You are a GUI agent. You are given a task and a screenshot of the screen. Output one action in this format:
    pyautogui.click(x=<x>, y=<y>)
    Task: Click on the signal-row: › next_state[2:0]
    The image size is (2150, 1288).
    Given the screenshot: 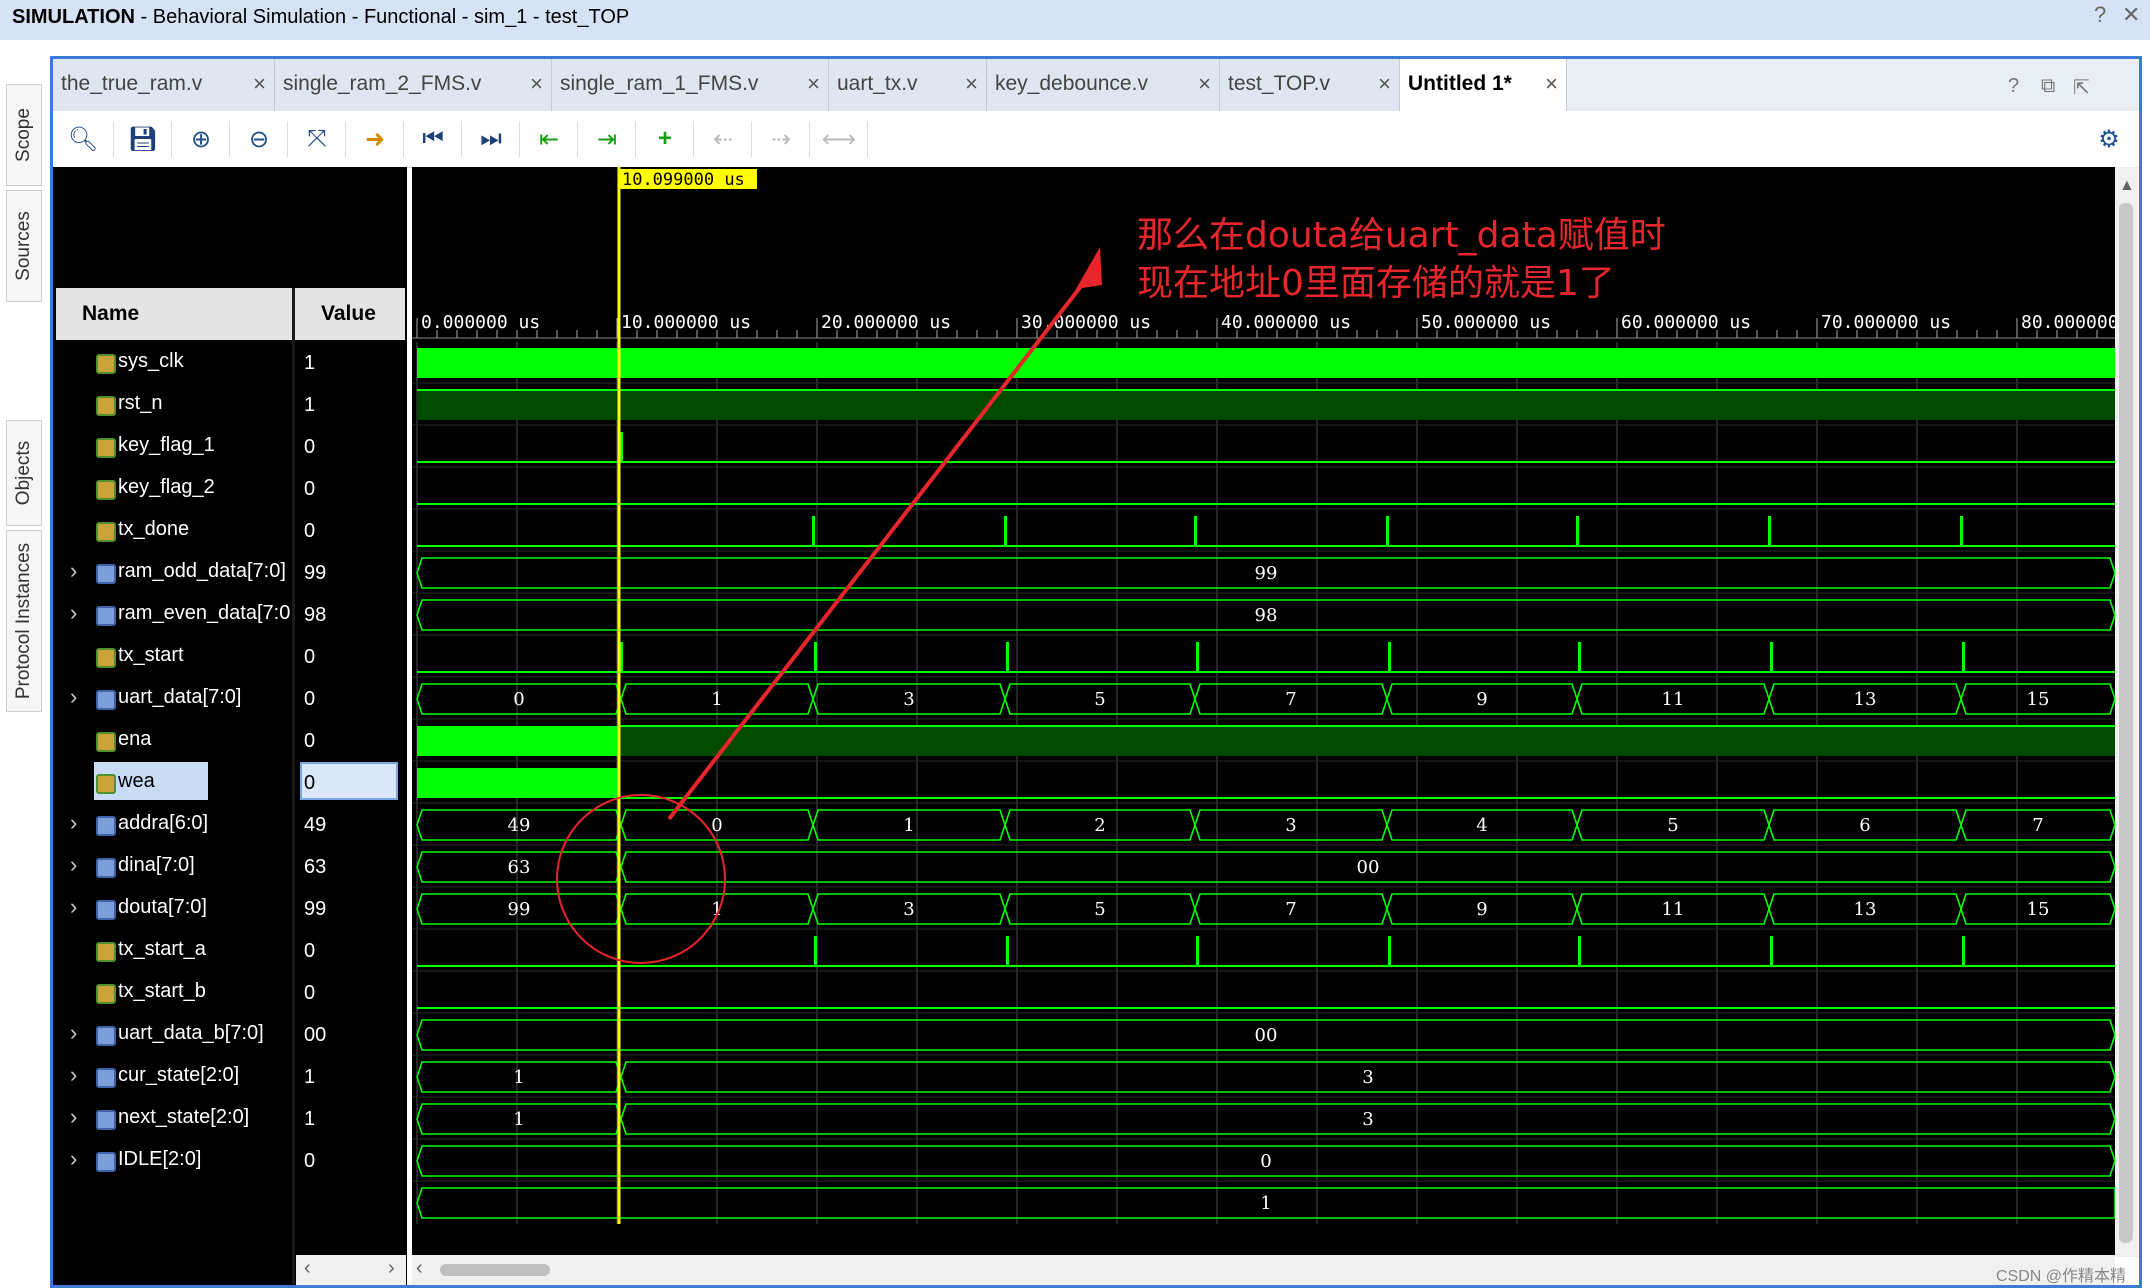 What is the action you would take?
    pyautogui.click(x=174, y=1119)
    